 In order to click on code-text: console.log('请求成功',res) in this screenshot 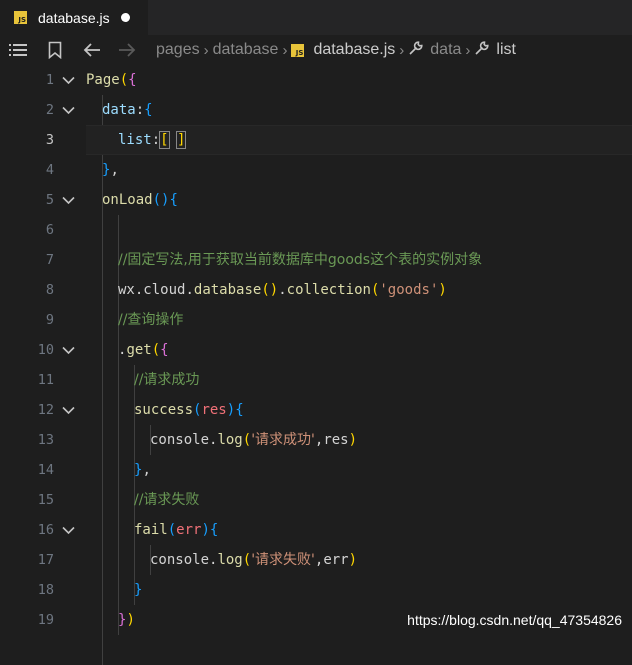, I will do `click(253, 440)`.